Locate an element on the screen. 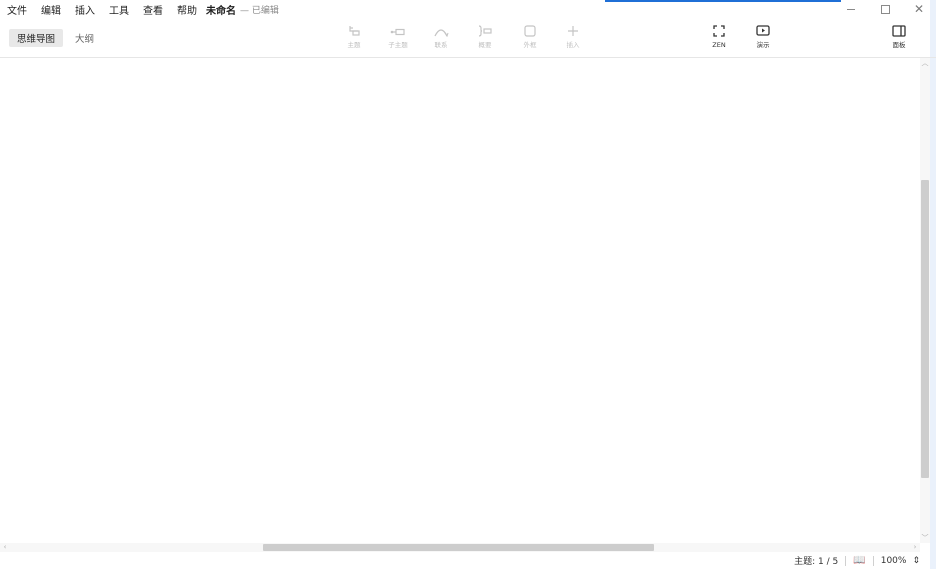 The height and width of the screenshot is (569, 936). vertical-scrollbar: ︿ ﹀ is located at coordinates (925, 300).